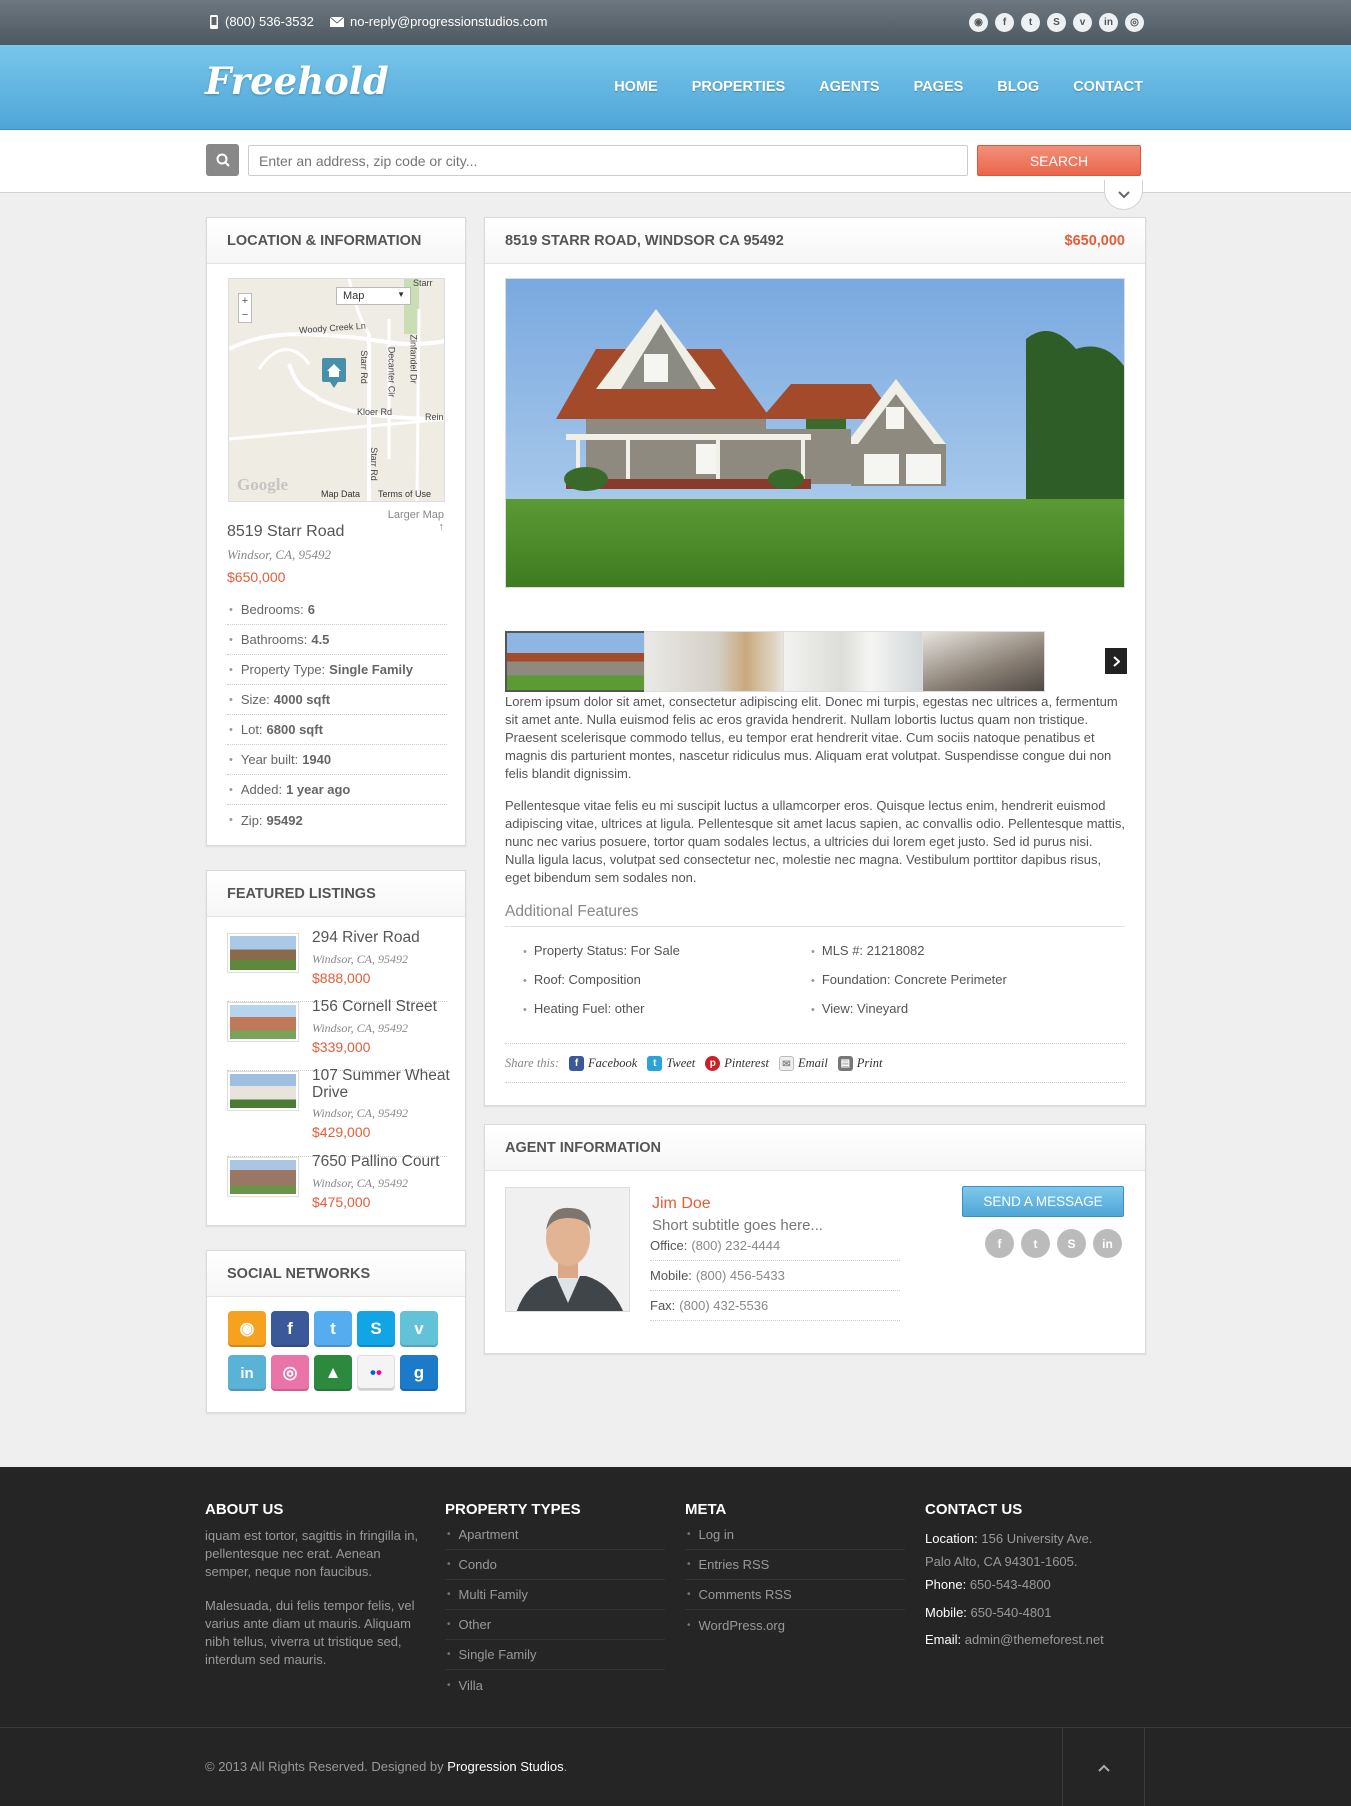  What do you see at coordinates (448, 21) in the screenshot?
I see `email-address: no-reply@progressionstudios.com` at bounding box center [448, 21].